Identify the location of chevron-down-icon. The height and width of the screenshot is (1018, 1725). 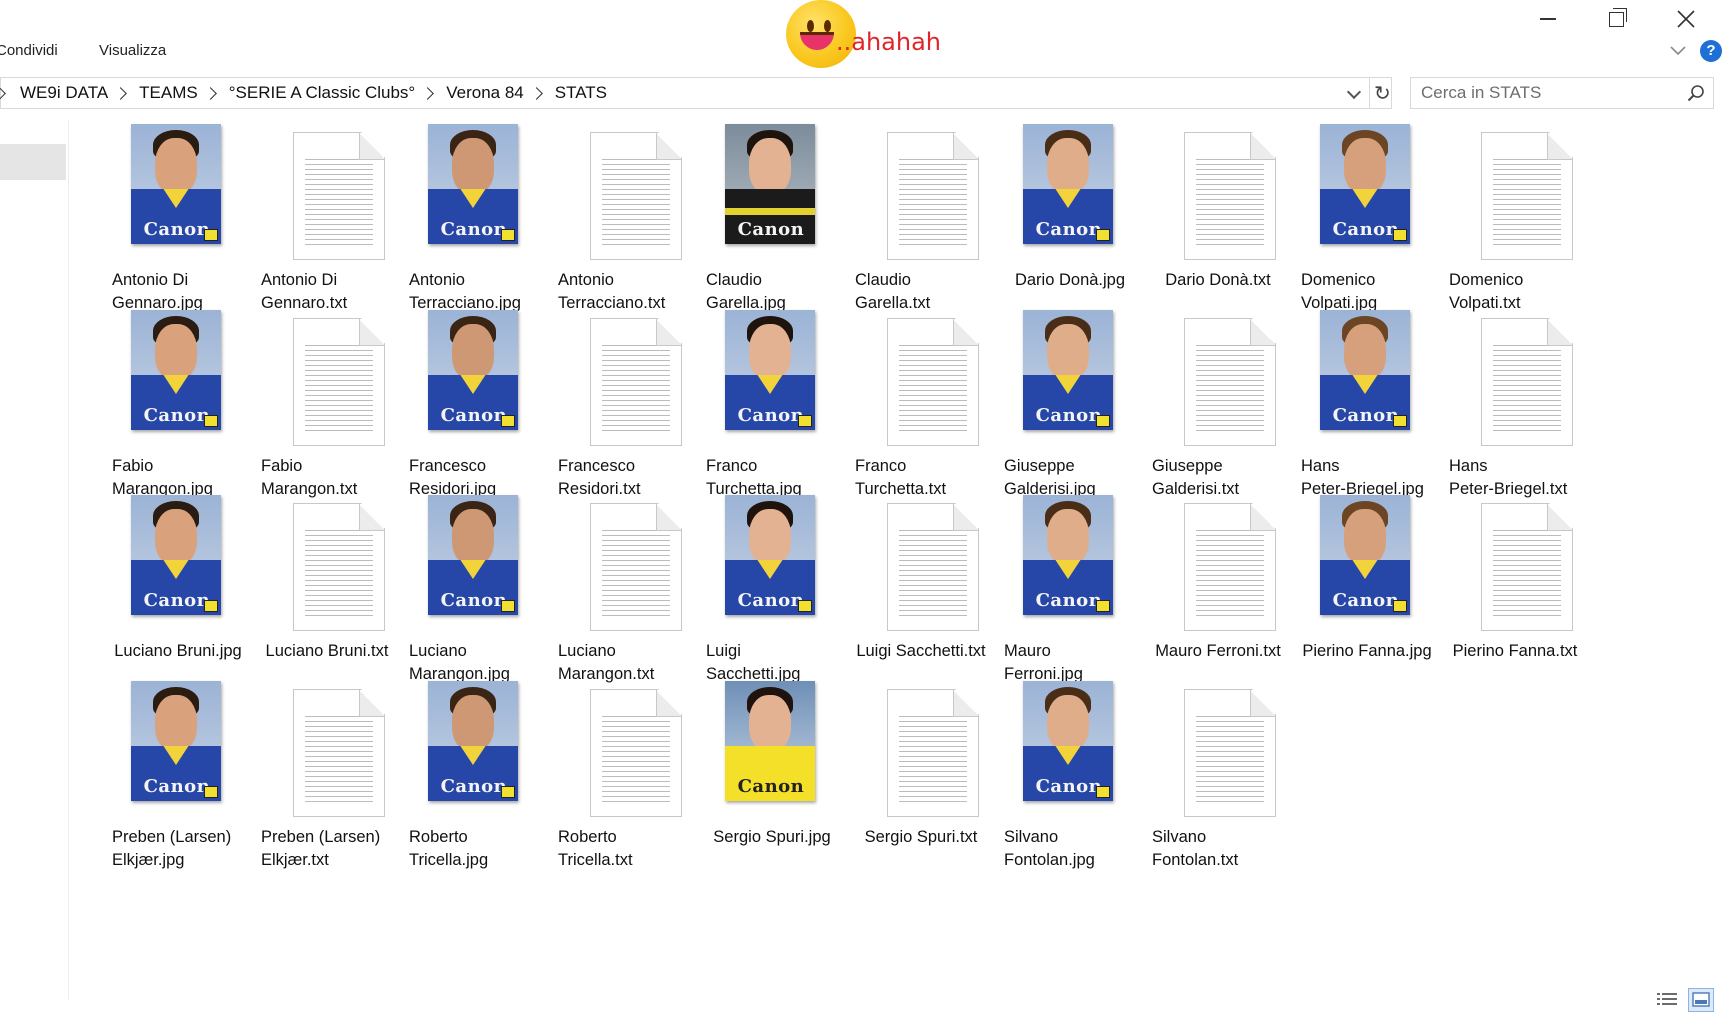
(1678, 50).